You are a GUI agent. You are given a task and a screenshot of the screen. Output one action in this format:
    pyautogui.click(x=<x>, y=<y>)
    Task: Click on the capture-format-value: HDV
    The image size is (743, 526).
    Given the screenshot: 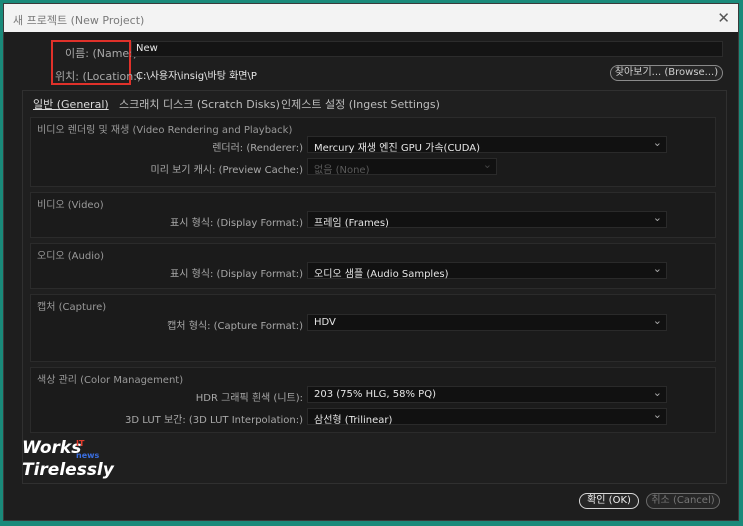 What is the action you would take?
    pyautogui.click(x=325, y=322)
    